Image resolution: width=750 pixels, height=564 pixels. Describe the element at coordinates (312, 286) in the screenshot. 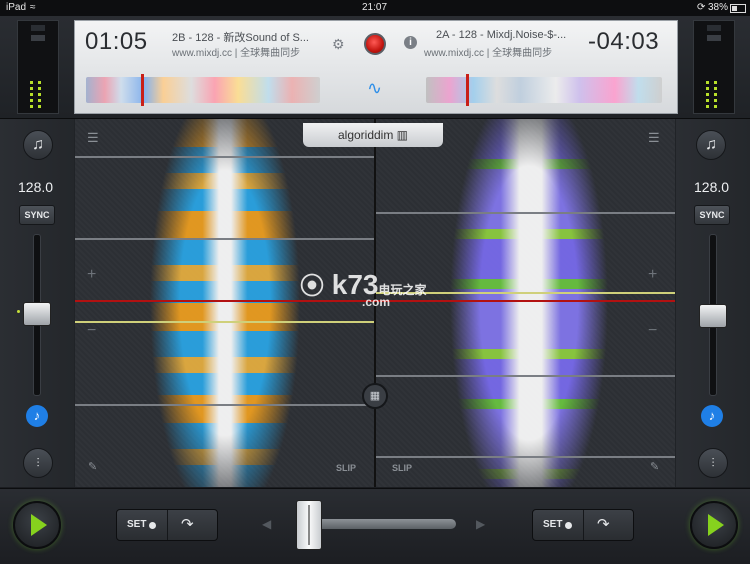

I see `gamepad-icon: ⦿` at that location.